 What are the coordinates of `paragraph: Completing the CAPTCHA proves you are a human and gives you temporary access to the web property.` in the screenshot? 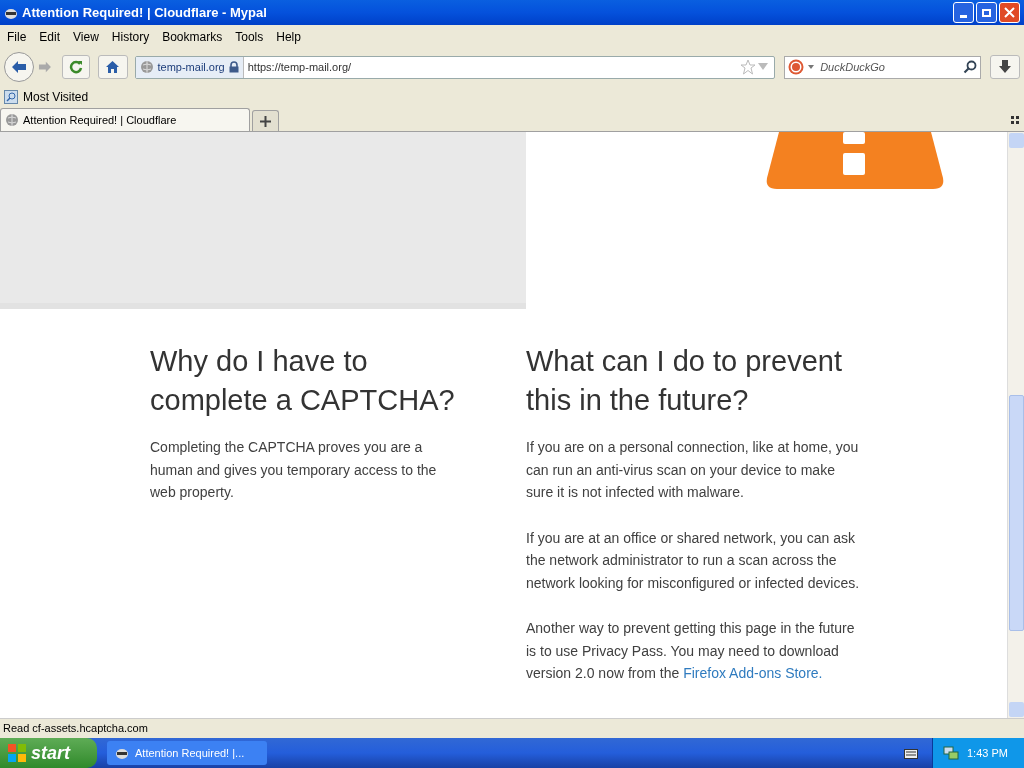 It's located at (294, 470).